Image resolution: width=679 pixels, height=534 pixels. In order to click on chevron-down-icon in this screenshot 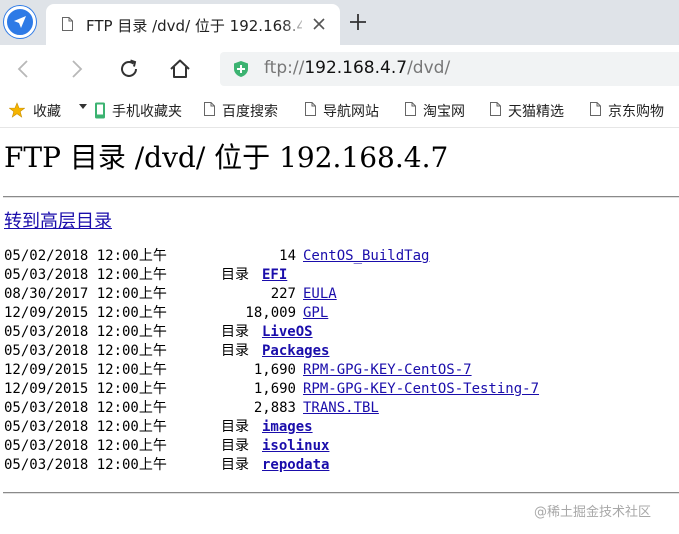, I will do `click(83, 106)`.